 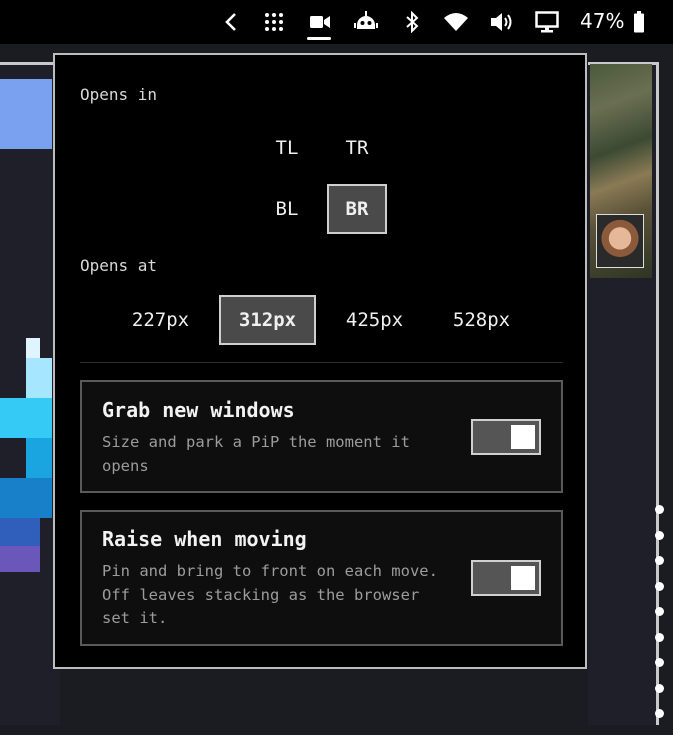 I want to click on avatar, so click(x=620, y=241).